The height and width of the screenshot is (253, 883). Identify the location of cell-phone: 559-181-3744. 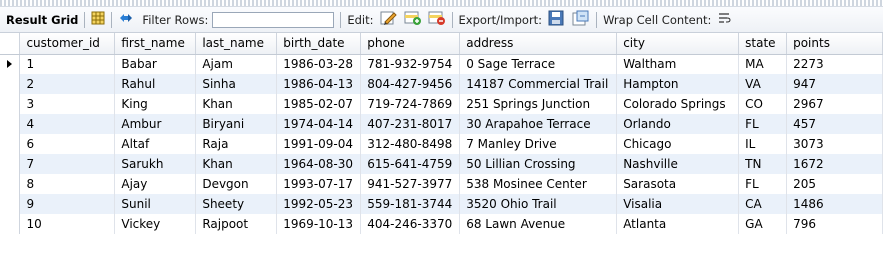
(410, 204).